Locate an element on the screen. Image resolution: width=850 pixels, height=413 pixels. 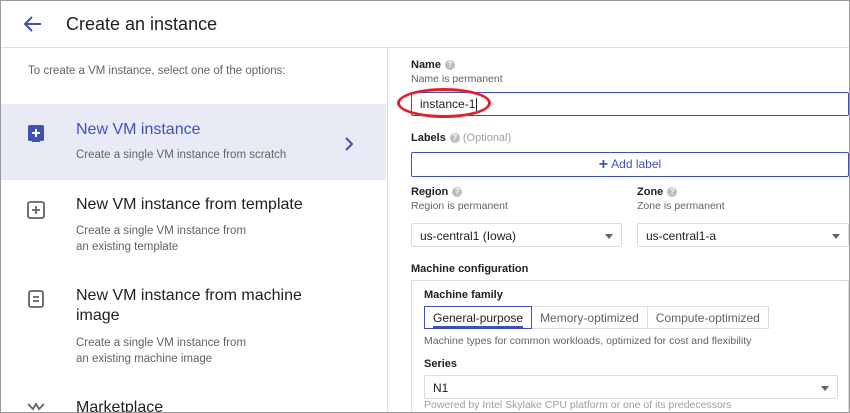
series-select: N1 is located at coordinates (631, 387).